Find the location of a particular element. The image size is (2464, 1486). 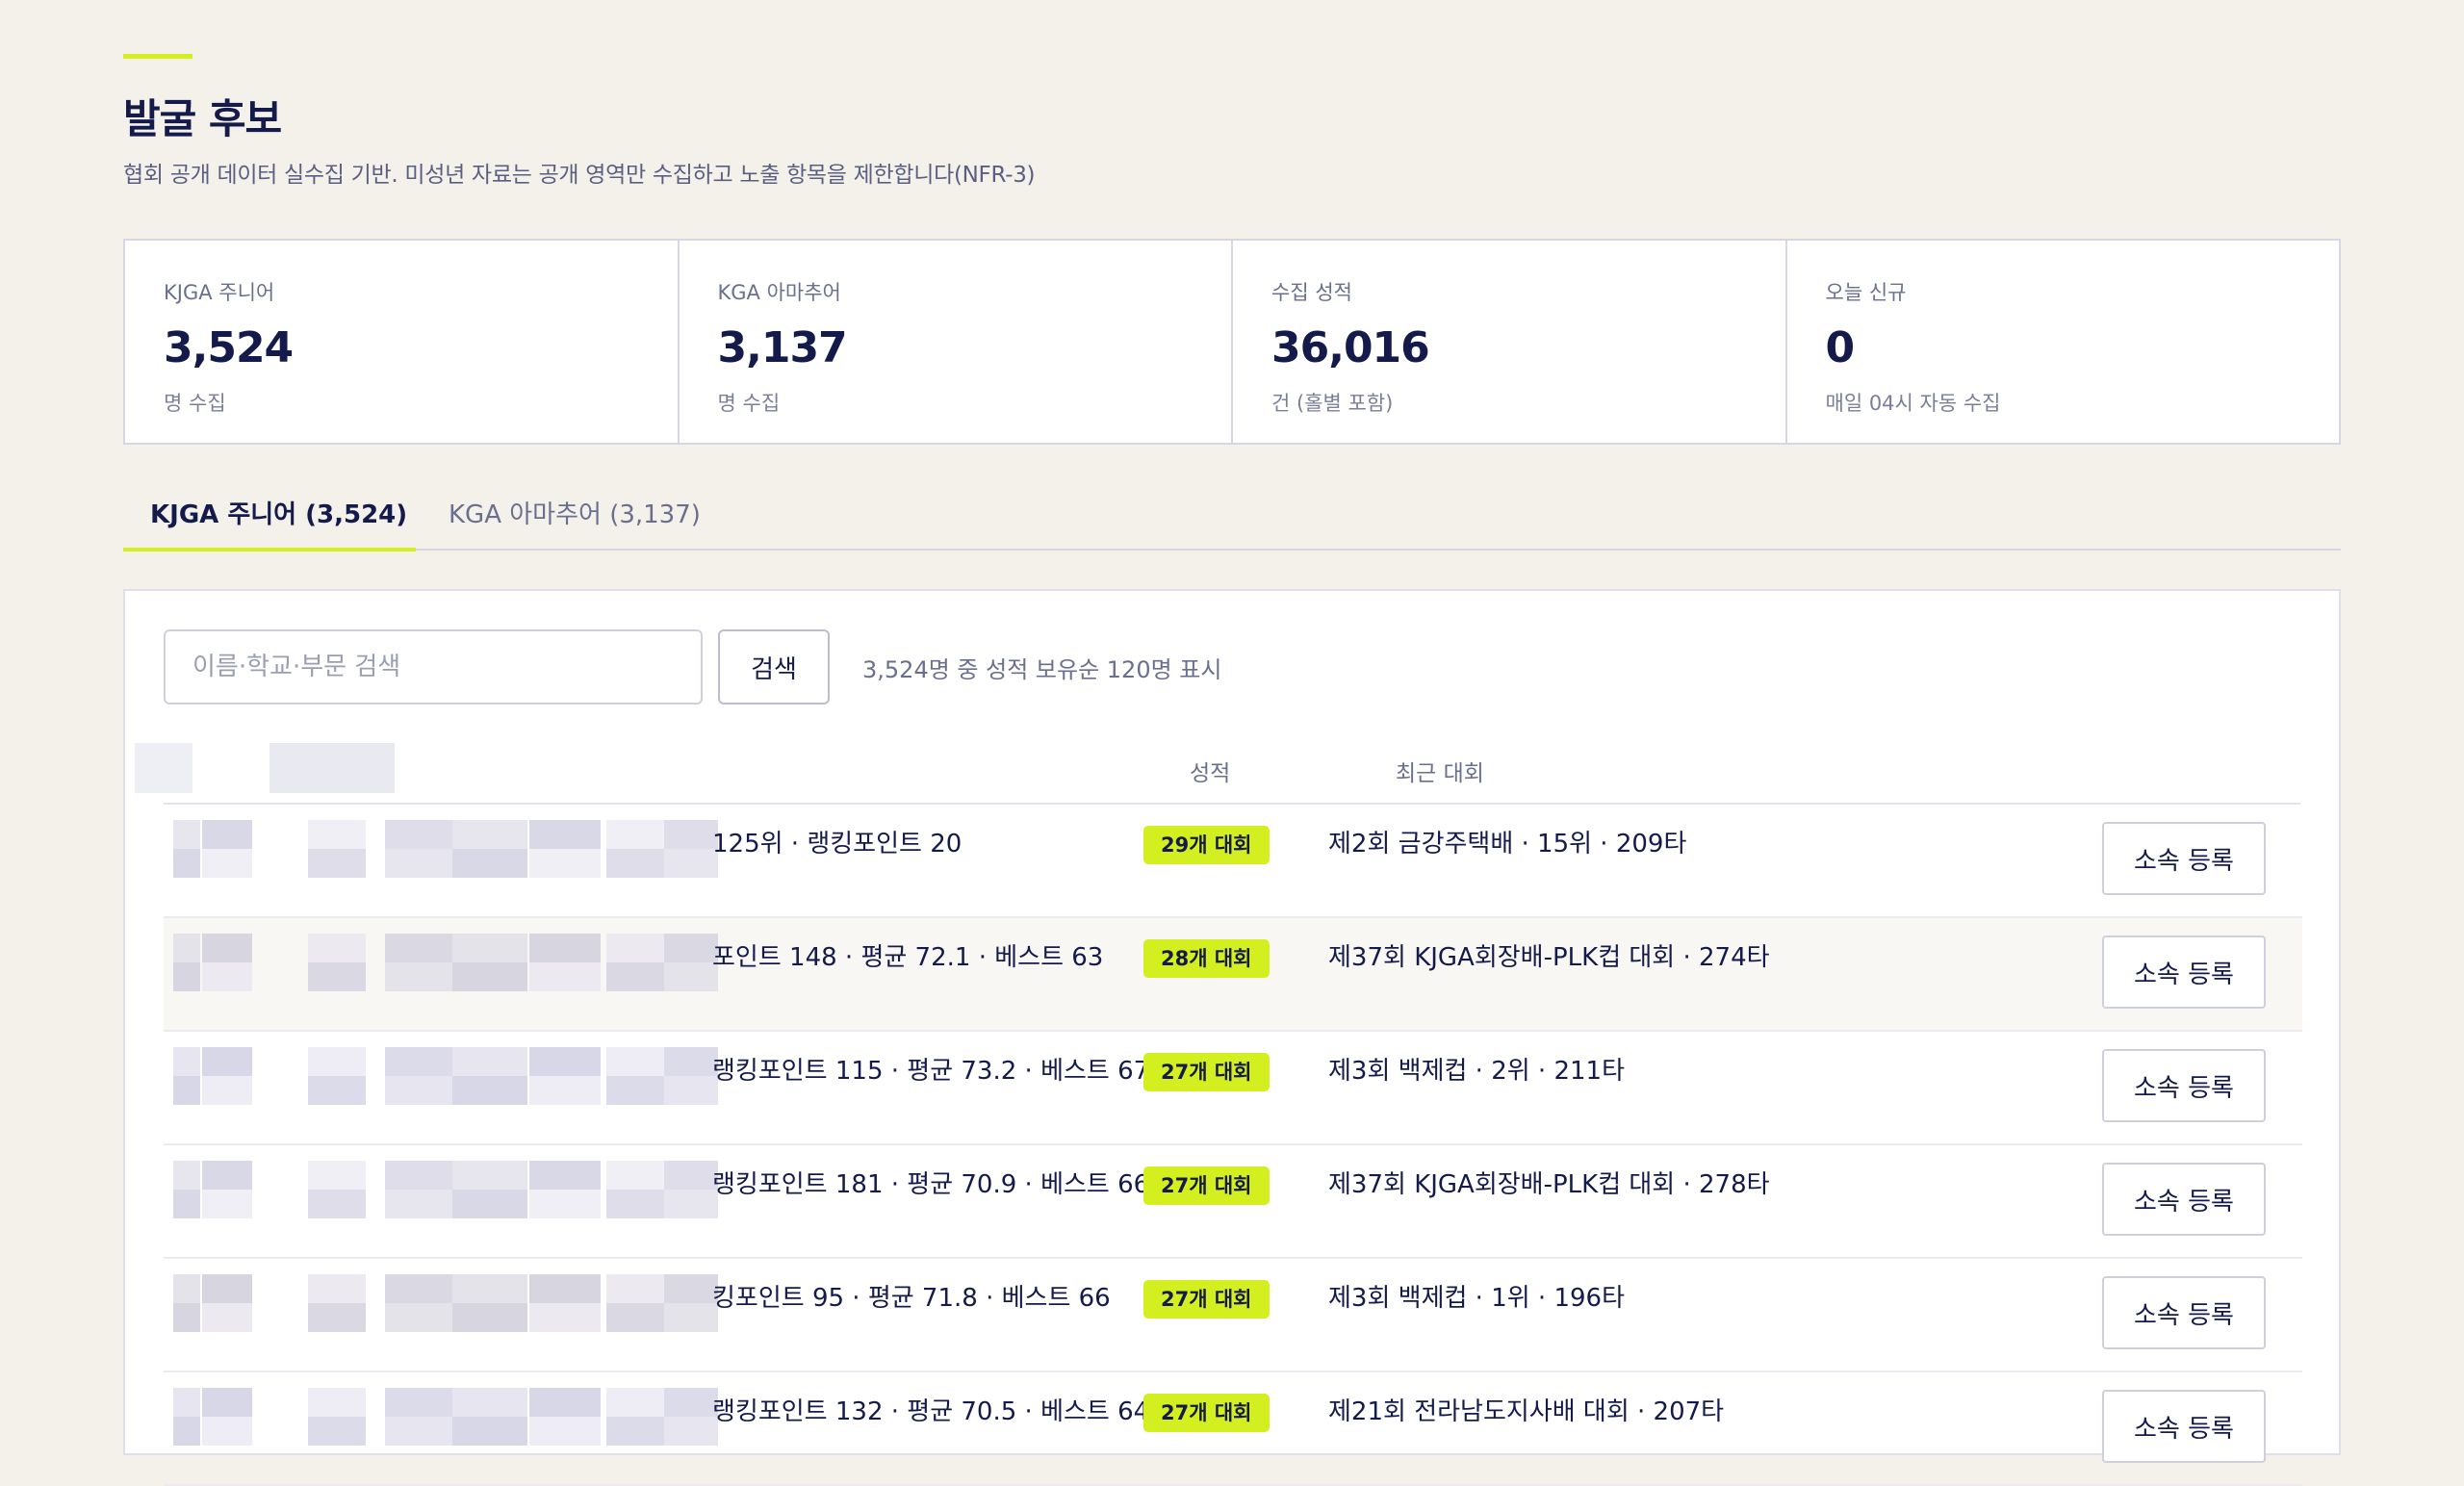

stat-card-kjga: KJGA 주니어 3,524 명 수집 is located at coordinates (402, 342).